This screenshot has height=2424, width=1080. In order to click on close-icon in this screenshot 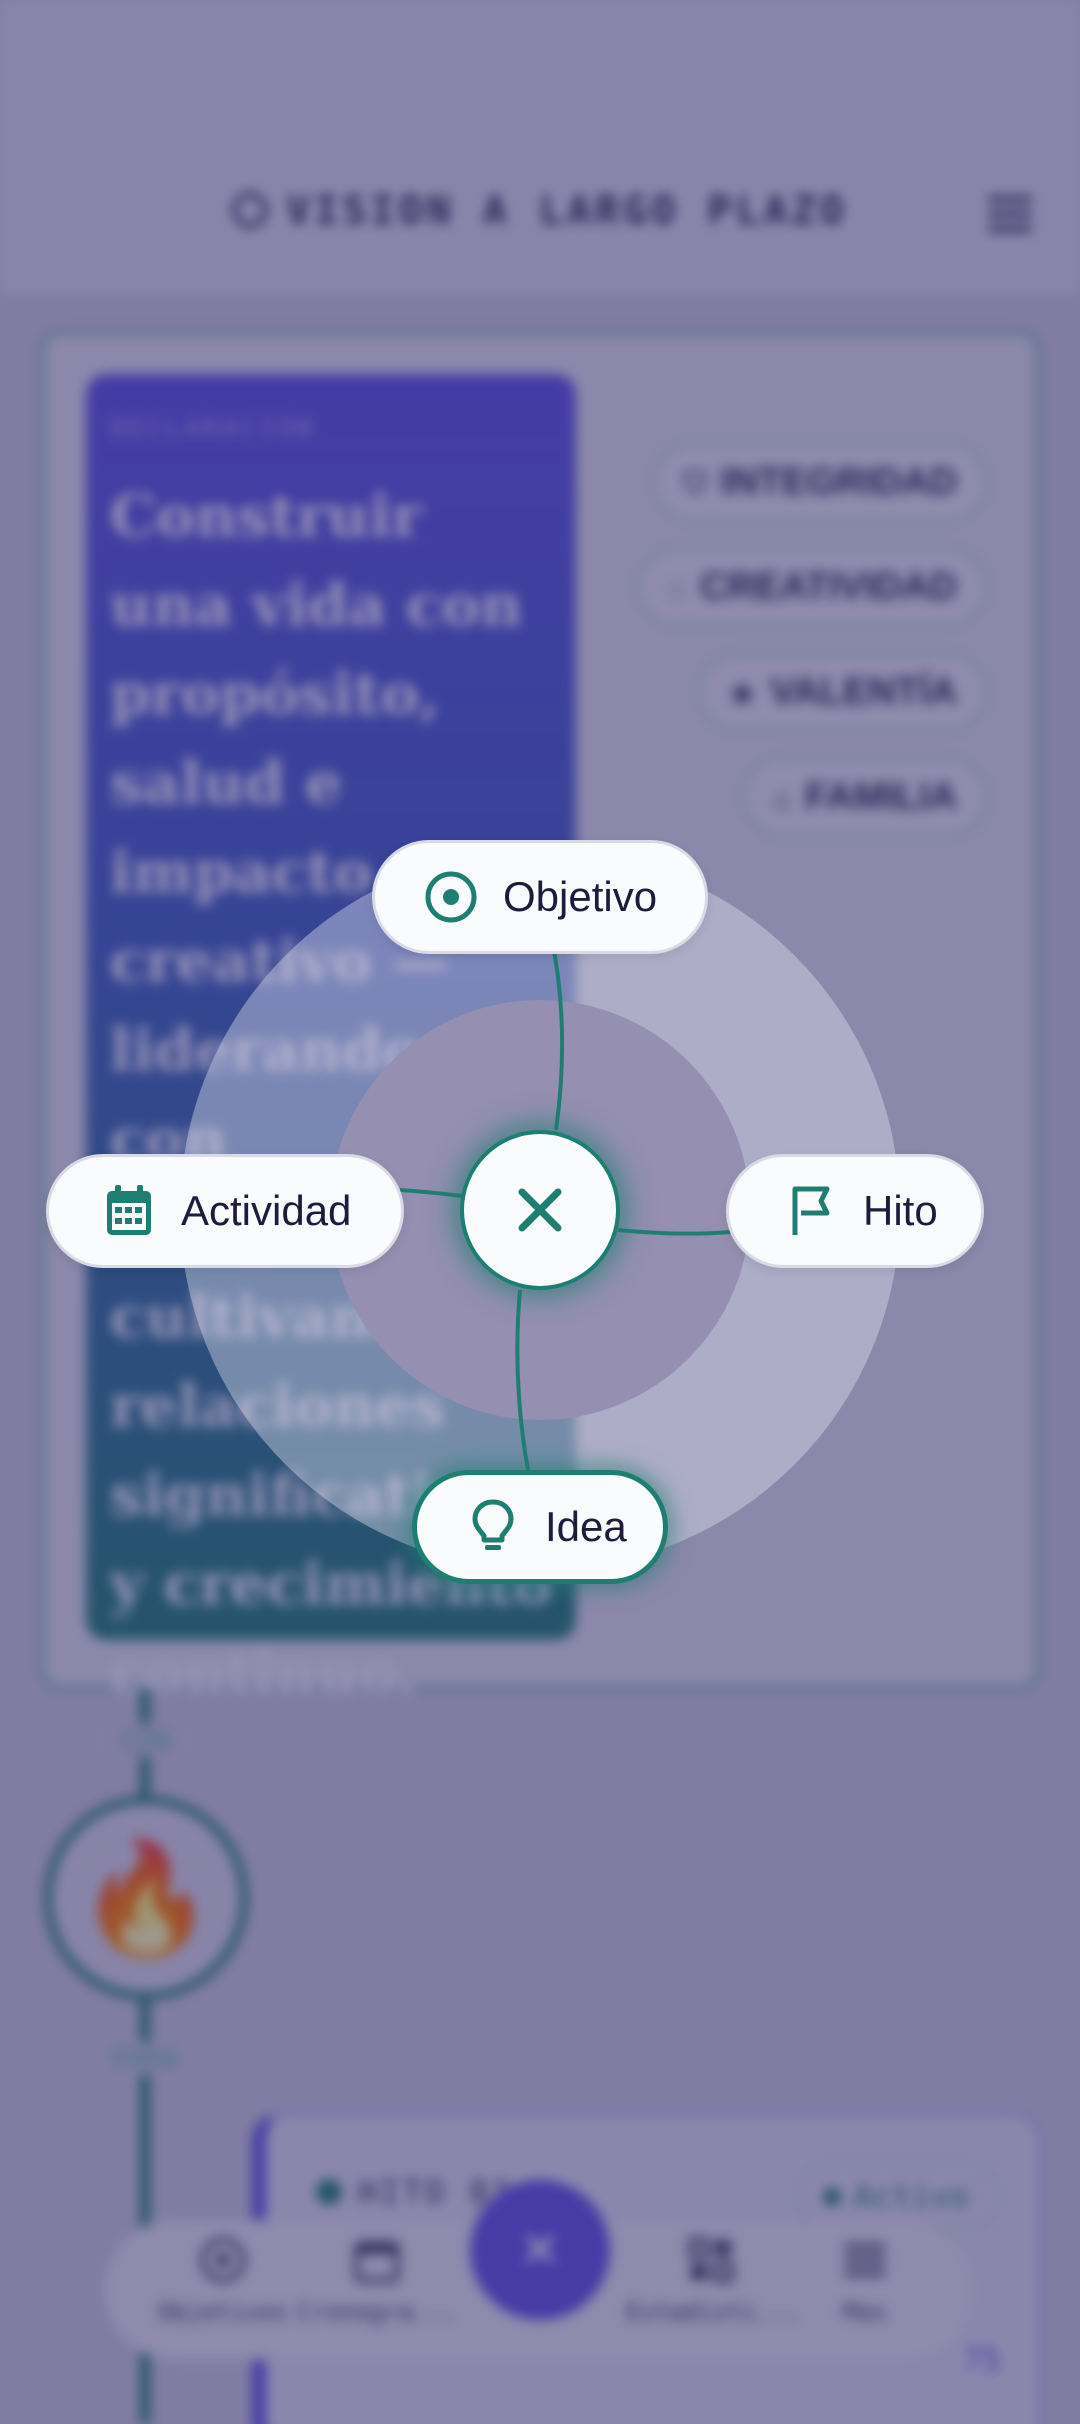, I will do `click(540, 1210)`.